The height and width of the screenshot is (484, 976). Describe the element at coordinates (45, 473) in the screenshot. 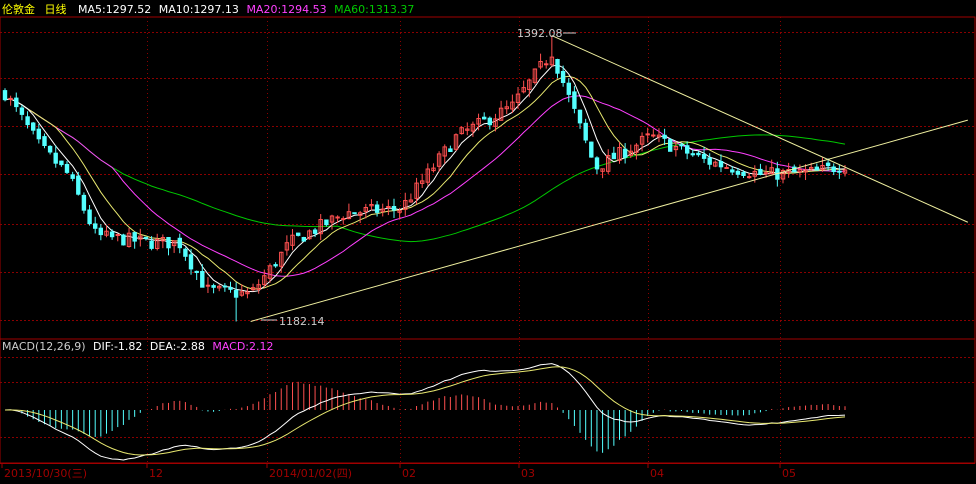

I see `x-tick-label: 2013/10/30(三)` at that location.